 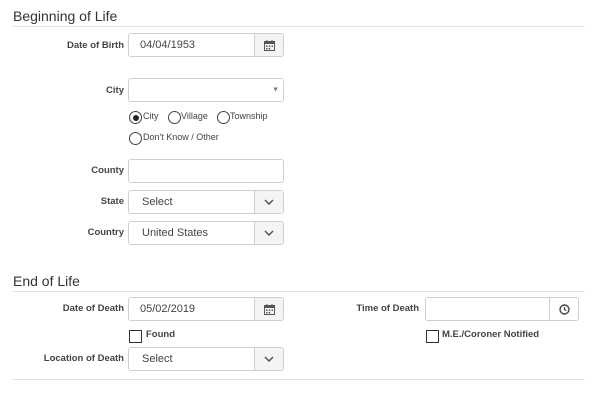 What do you see at coordinates (174, 117) in the screenshot?
I see `radio-village` at bounding box center [174, 117].